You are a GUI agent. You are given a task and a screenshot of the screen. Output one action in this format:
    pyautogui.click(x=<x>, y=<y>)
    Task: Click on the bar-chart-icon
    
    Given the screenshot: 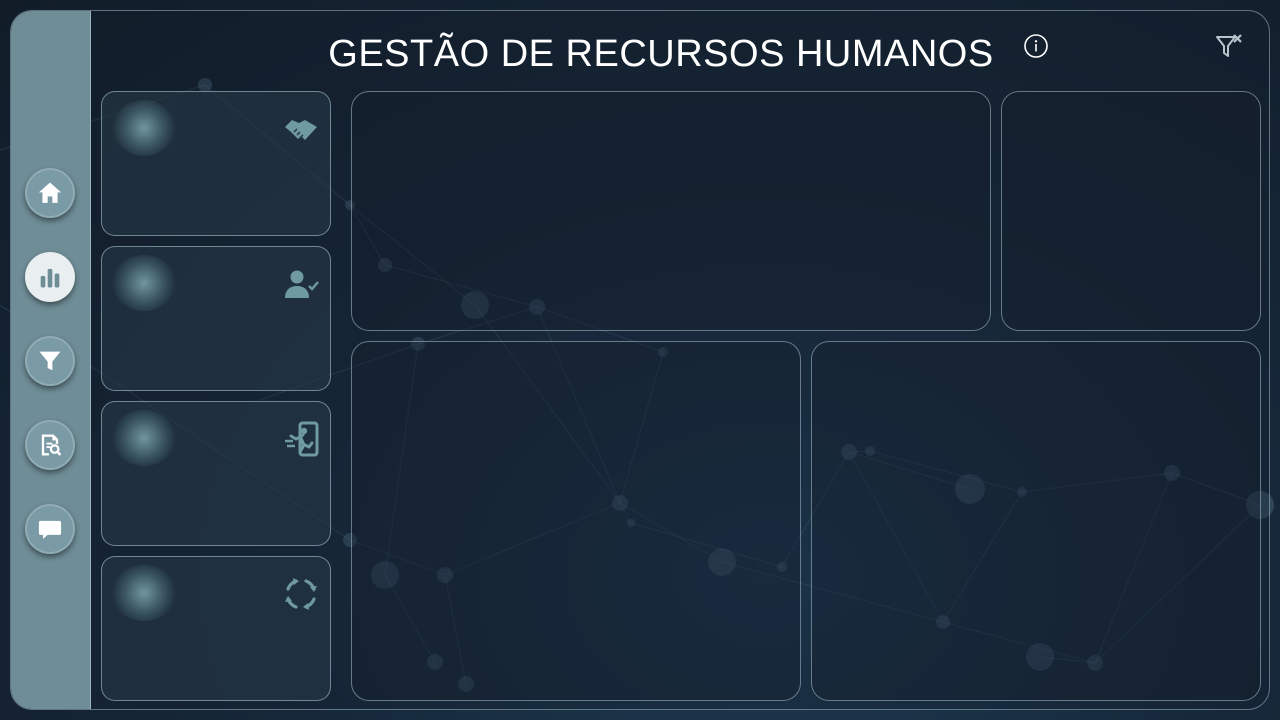 What is the action you would take?
    pyautogui.click(x=50, y=278)
    